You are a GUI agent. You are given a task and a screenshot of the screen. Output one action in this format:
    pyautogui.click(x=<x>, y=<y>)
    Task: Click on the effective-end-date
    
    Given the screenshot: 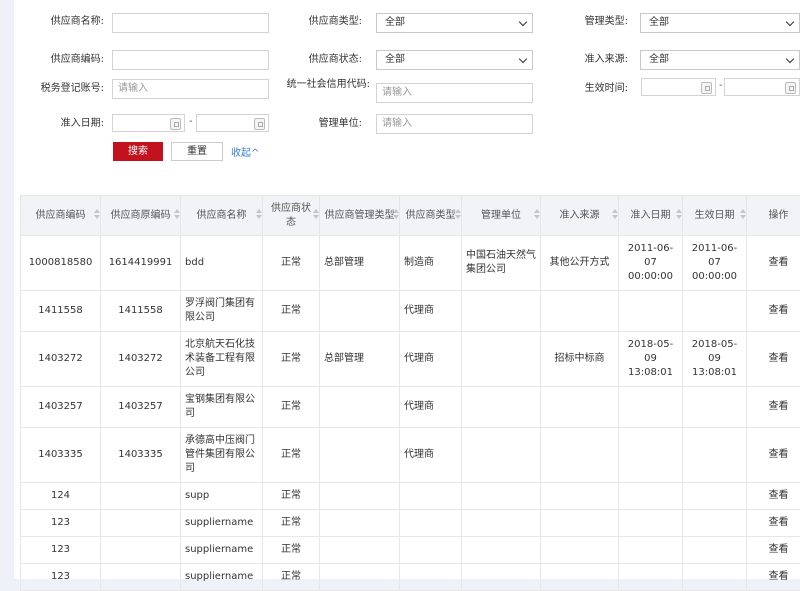 What is the action you would take?
    pyautogui.click(x=762, y=87)
    